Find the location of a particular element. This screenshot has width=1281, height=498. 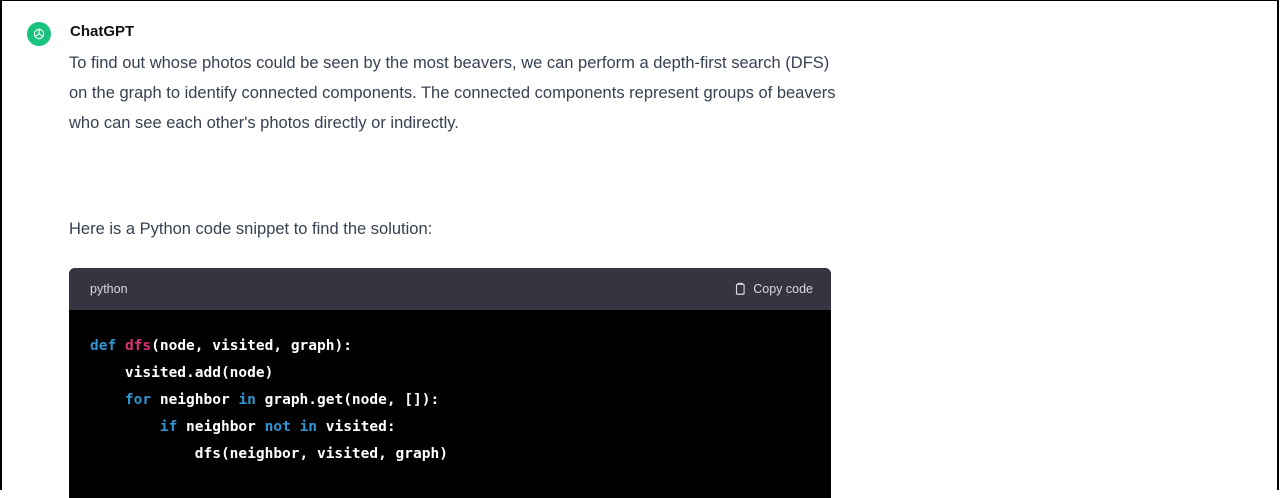

code-line: if neighbor not in visited: is located at coordinates (460, 427).